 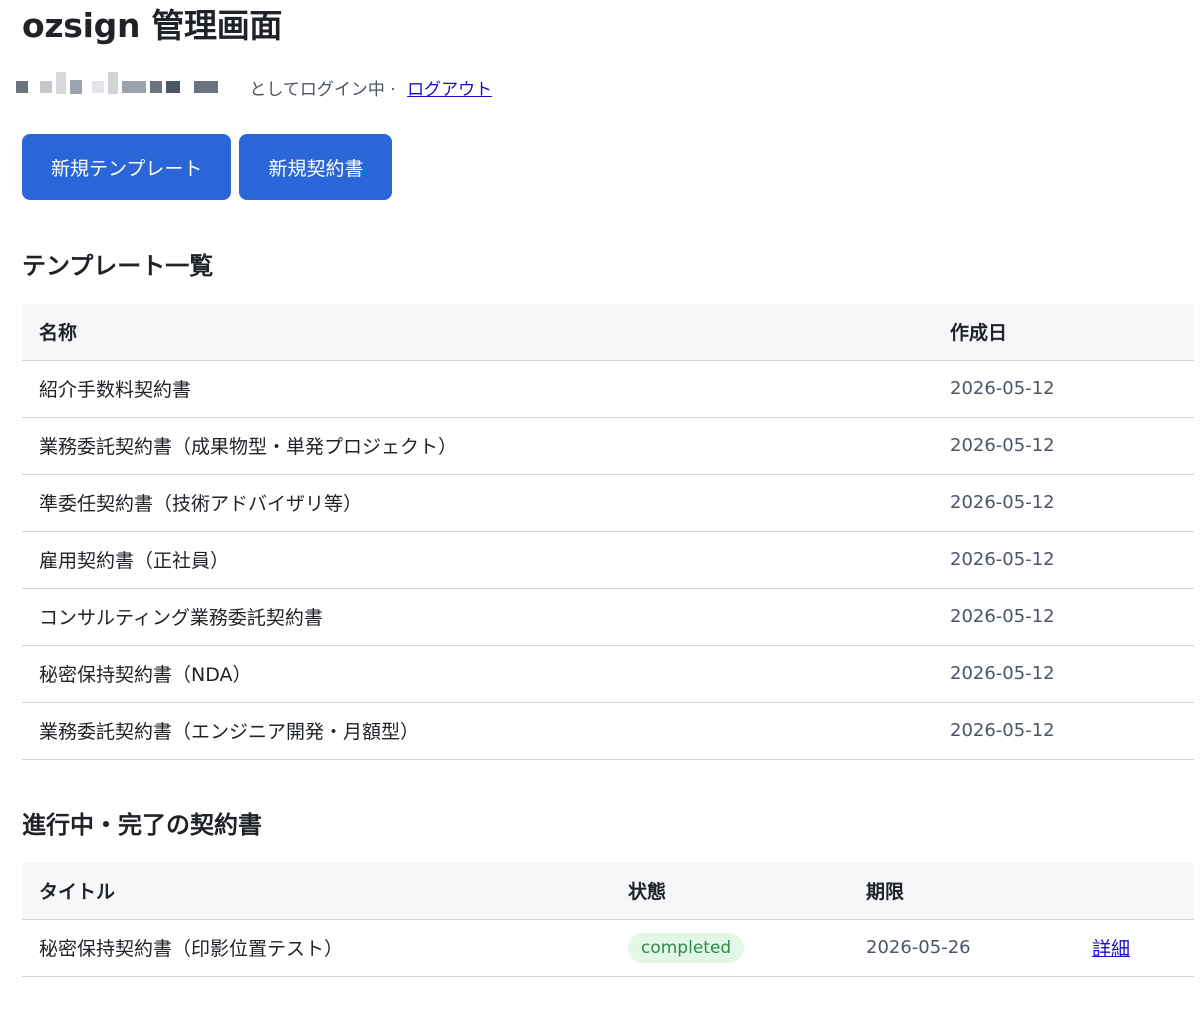 What do you see at coordinates (449, 87) in the screenshot?
I see `logout-link: ログアウト` at bounding box center [449, 87].